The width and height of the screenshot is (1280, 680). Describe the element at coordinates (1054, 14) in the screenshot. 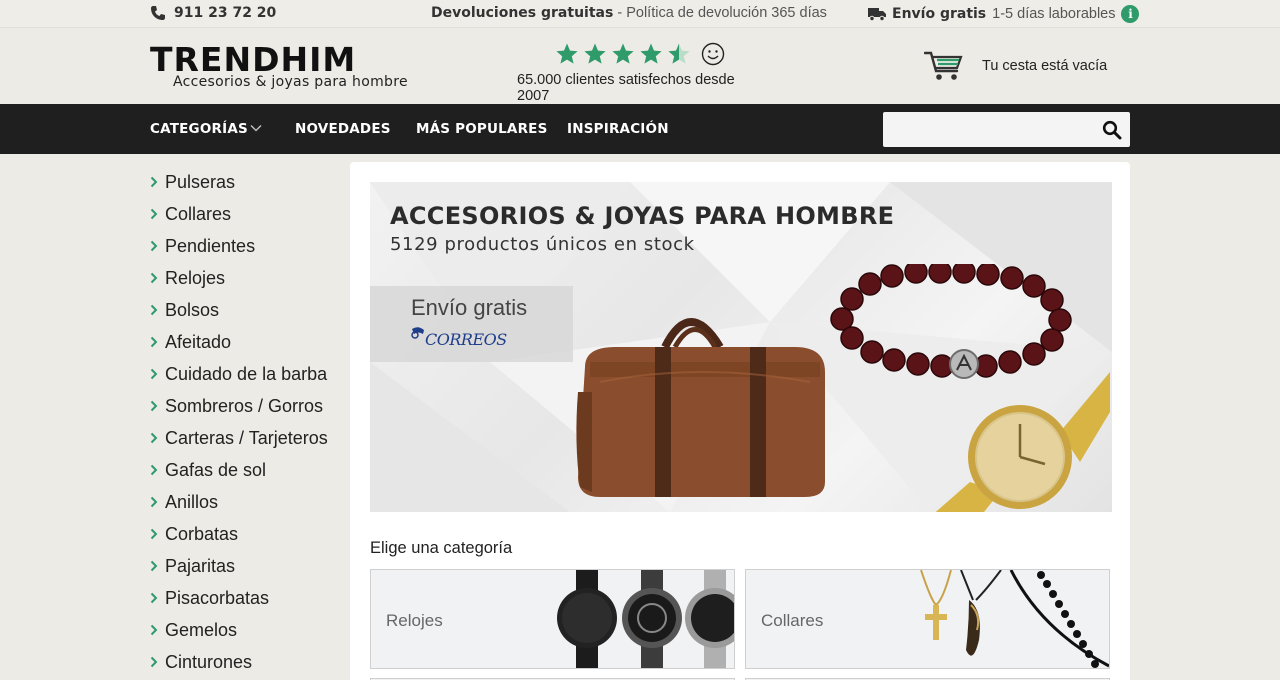

I see `shipping-detail: 1-5 días laborables` at that location.